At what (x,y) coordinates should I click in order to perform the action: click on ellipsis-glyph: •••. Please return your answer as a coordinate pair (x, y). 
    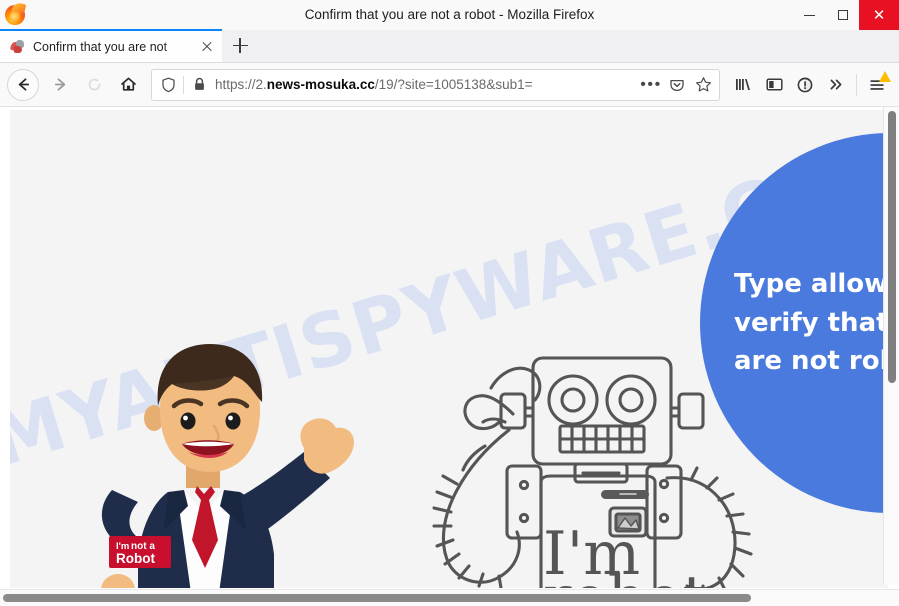
    Looking at the image, I should click on (651, 84).